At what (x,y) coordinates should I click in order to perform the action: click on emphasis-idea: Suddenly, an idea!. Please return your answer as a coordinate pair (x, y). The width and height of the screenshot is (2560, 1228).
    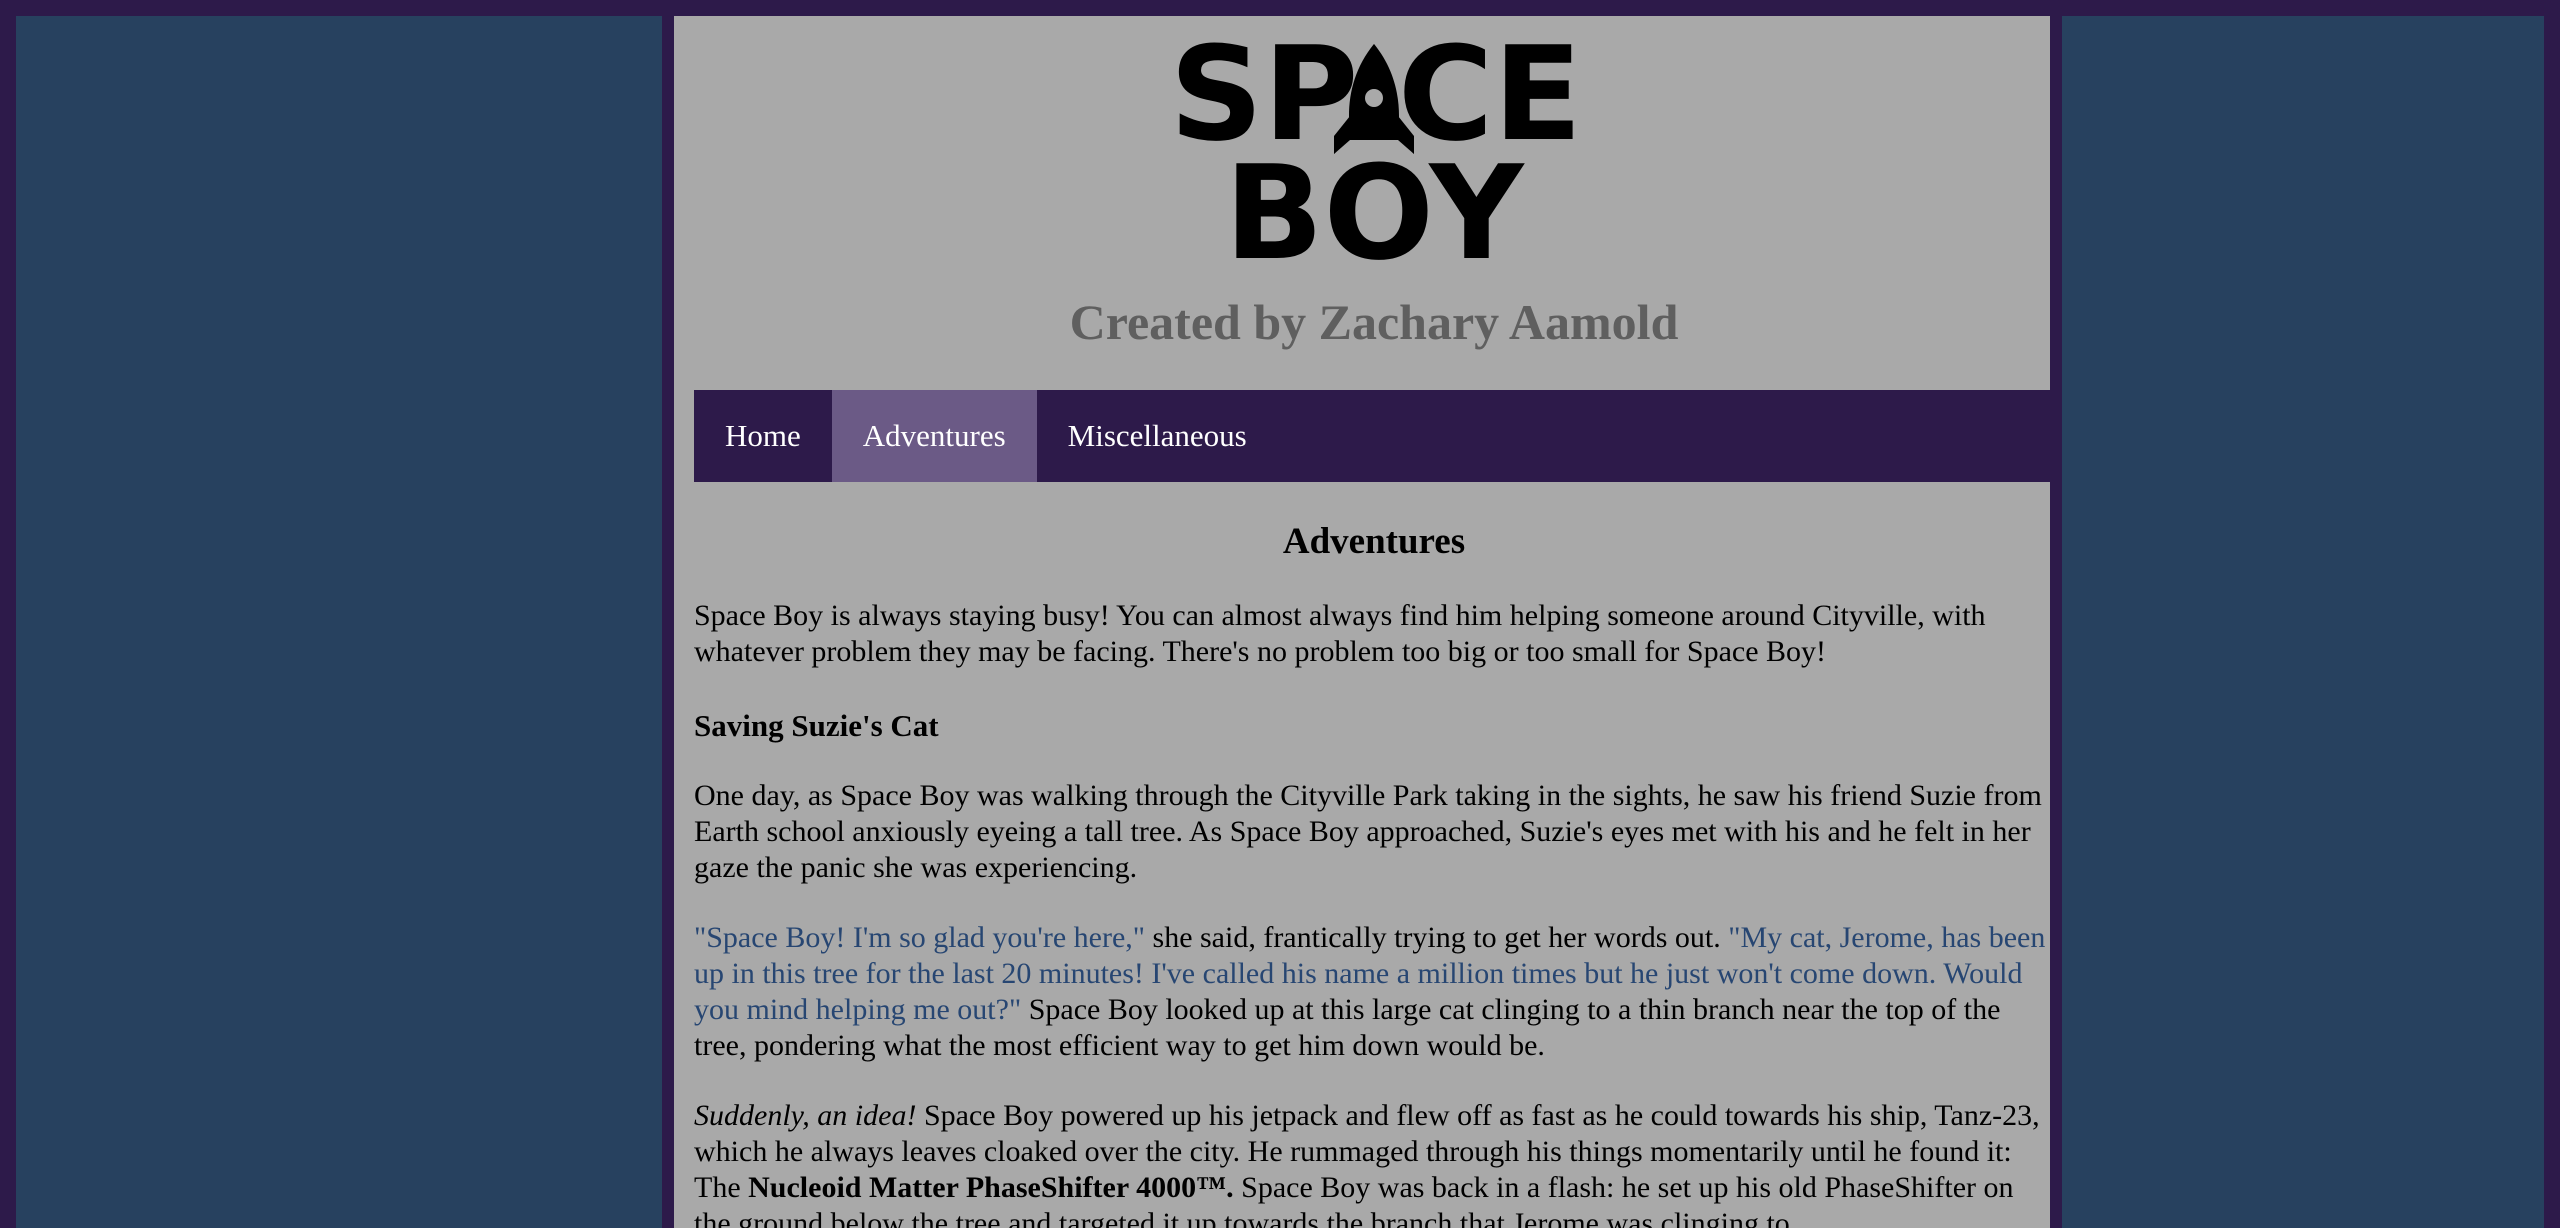
    Looking at the image, I should click on (805, 1116).